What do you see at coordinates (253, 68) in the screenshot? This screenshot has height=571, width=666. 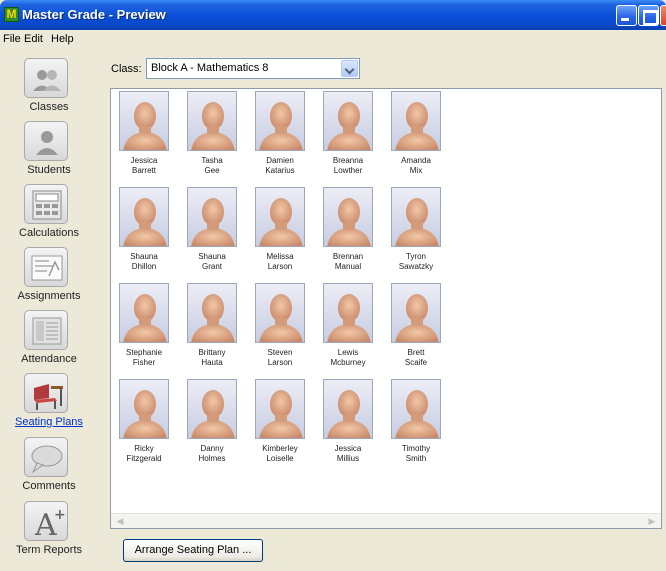 I see `class-select: Block A - Mathematics 8` at bounding box center [253, 68].